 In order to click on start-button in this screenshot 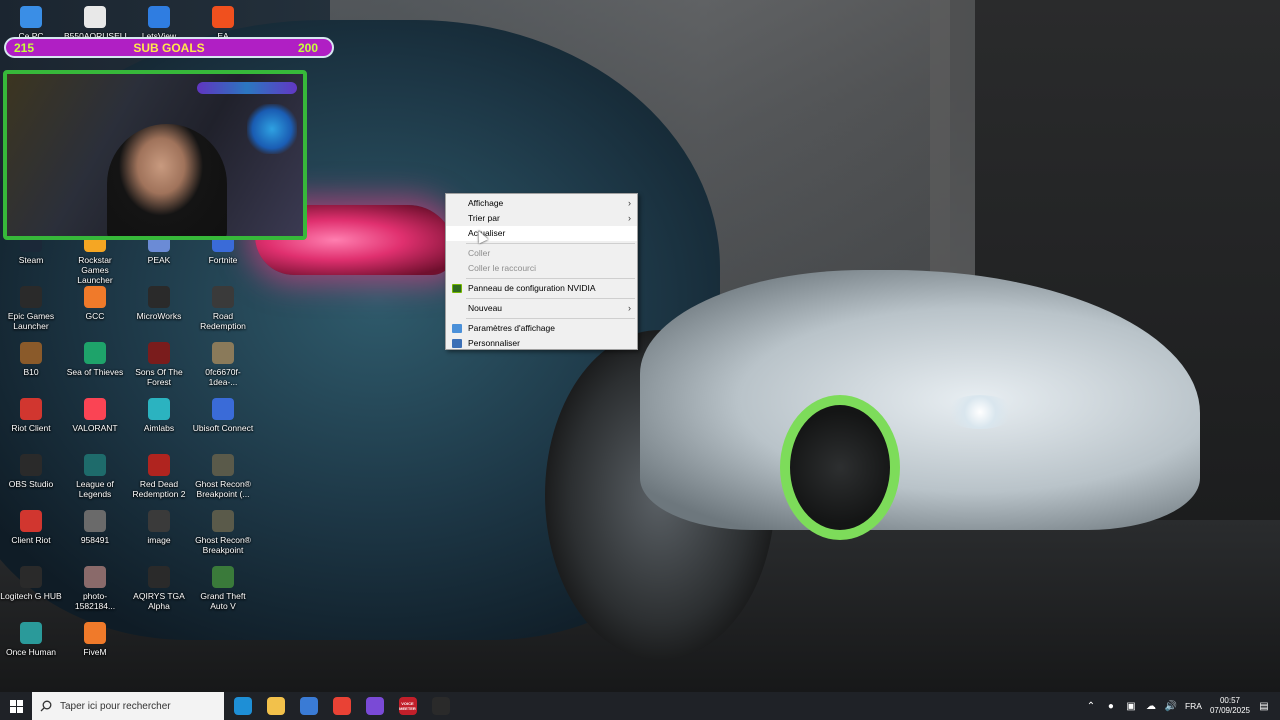, I will do `click(16, 706)`.